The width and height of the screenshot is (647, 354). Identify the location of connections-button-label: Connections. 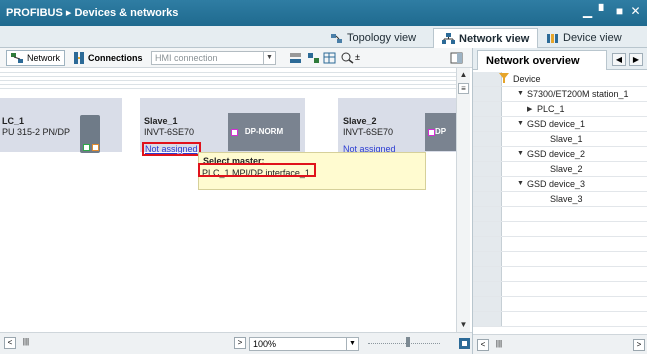
(115, 58).